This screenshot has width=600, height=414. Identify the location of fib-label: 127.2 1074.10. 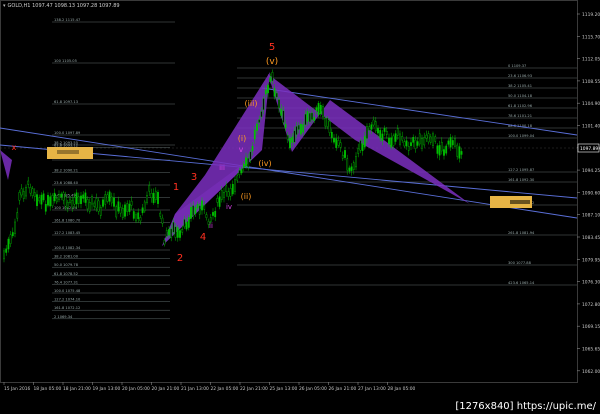
(67, 300).